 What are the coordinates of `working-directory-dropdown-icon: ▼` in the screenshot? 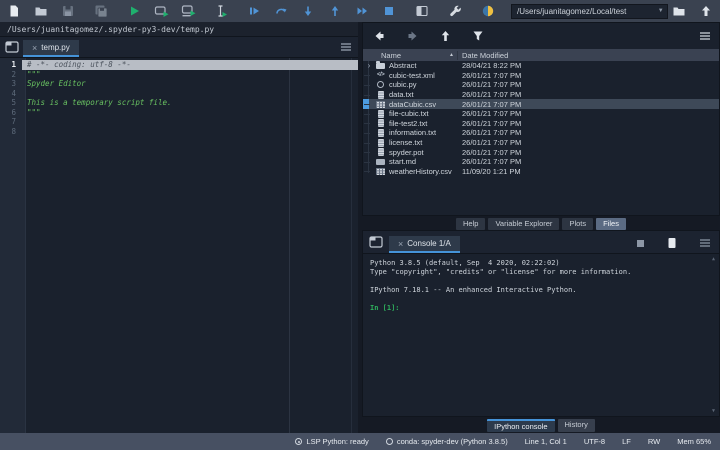 It's located at (661, 11).